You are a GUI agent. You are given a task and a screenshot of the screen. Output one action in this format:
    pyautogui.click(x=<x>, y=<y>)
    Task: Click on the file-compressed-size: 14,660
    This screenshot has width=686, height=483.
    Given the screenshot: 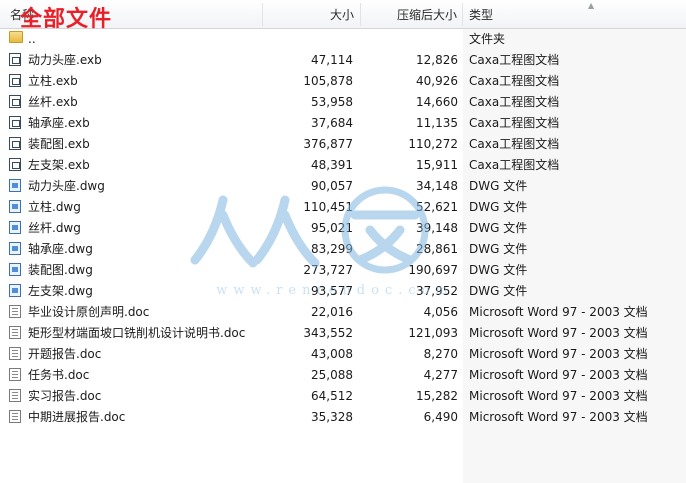 What is the action you would take?
    pyautogui.click(x=437, y=102)
    